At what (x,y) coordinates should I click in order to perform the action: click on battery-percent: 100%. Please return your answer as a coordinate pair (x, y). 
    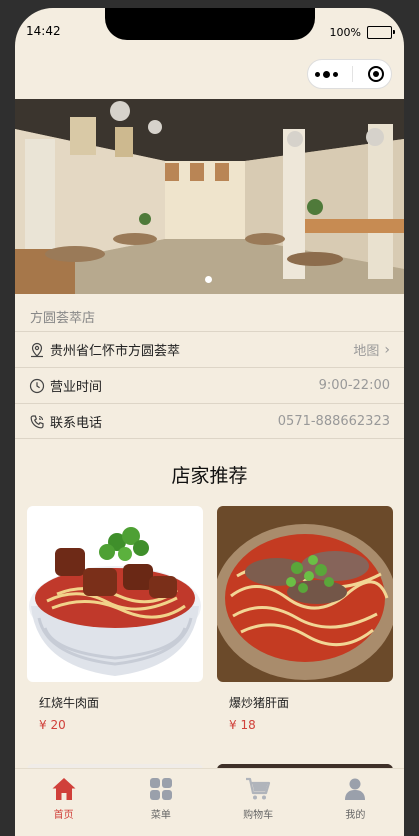
    Looking at the image, I should click on (345, 32).